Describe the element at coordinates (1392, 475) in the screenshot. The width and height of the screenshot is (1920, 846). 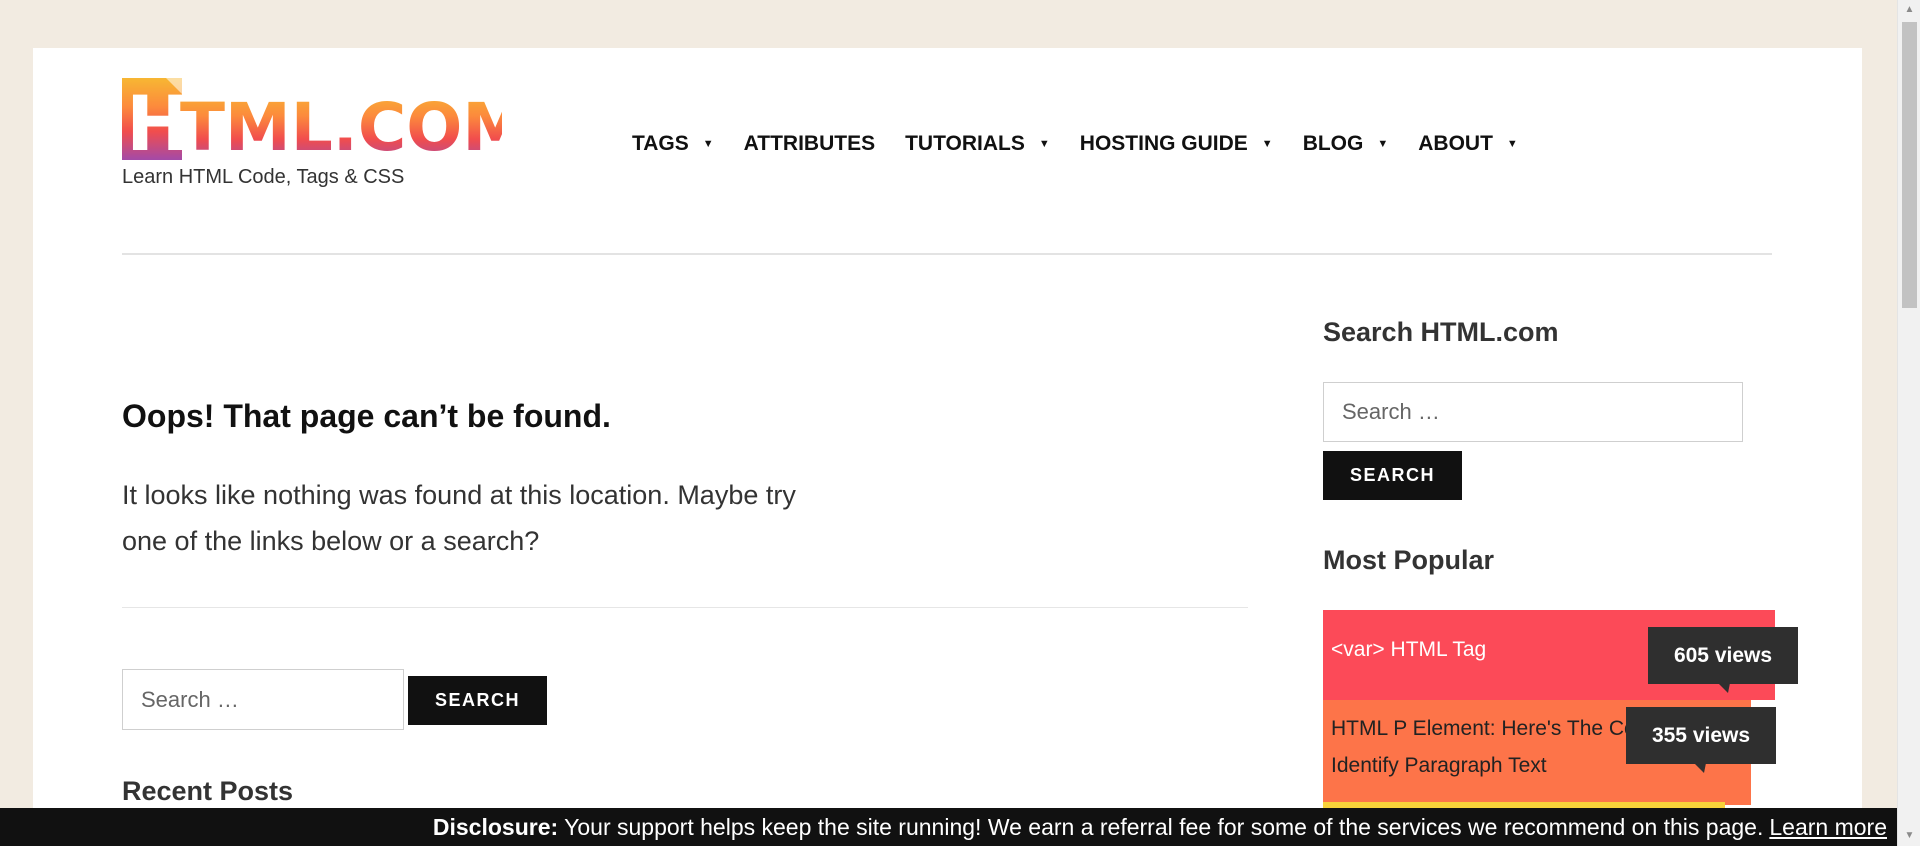
I see `sidebar-search-button: SEARCH` at that location.